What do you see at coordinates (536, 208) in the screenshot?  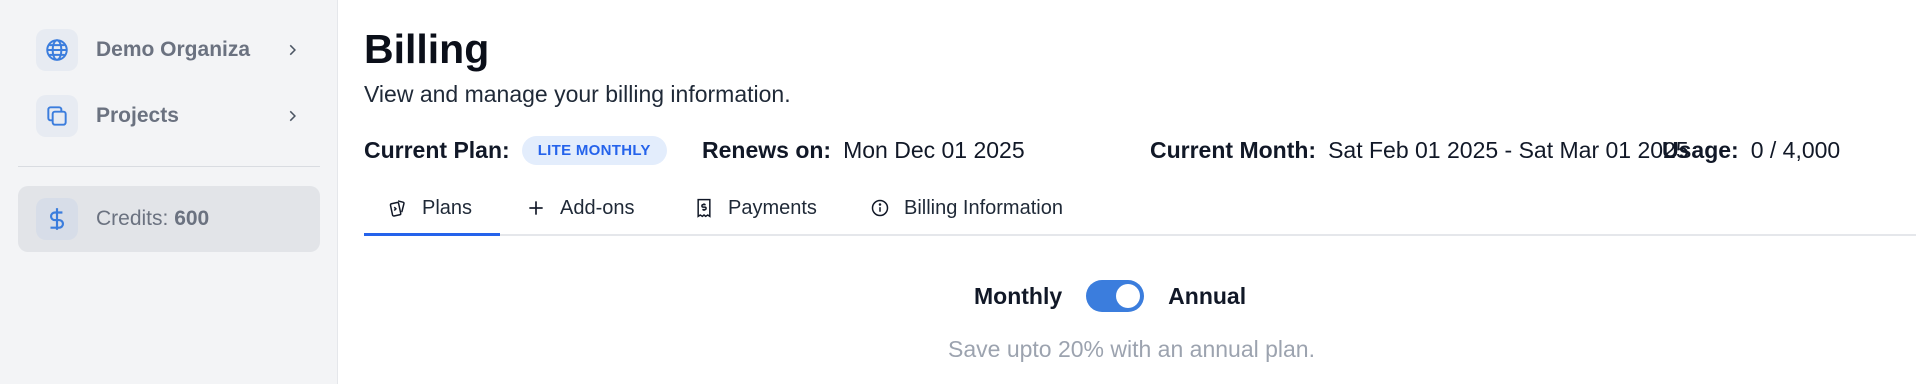 I see `plus-icon` at bounding box center [536, 208].